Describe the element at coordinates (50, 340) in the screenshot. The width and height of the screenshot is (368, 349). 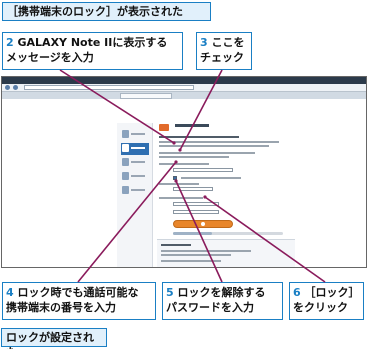
I see `bottom-caption-text: ロックが設定された` at that location.